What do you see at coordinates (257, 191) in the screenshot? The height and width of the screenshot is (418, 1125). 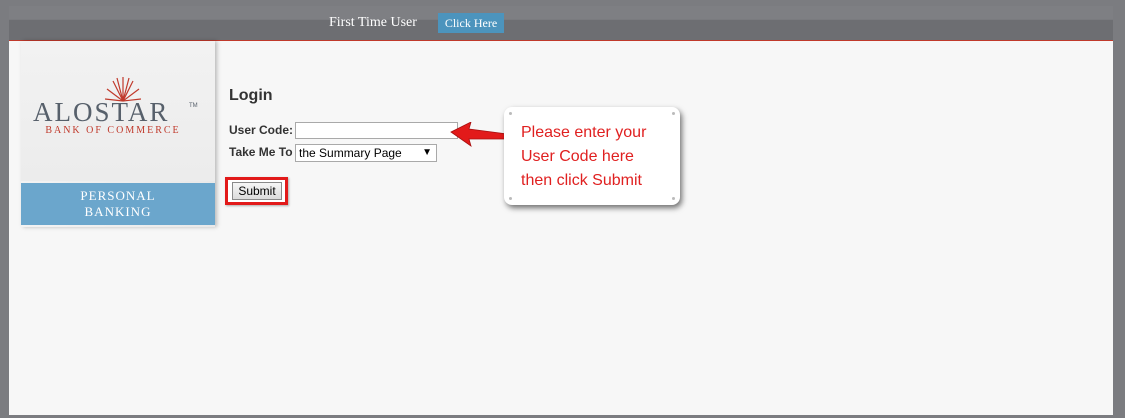 I see `submit-button: Submit` at bounding box center [257, 191].